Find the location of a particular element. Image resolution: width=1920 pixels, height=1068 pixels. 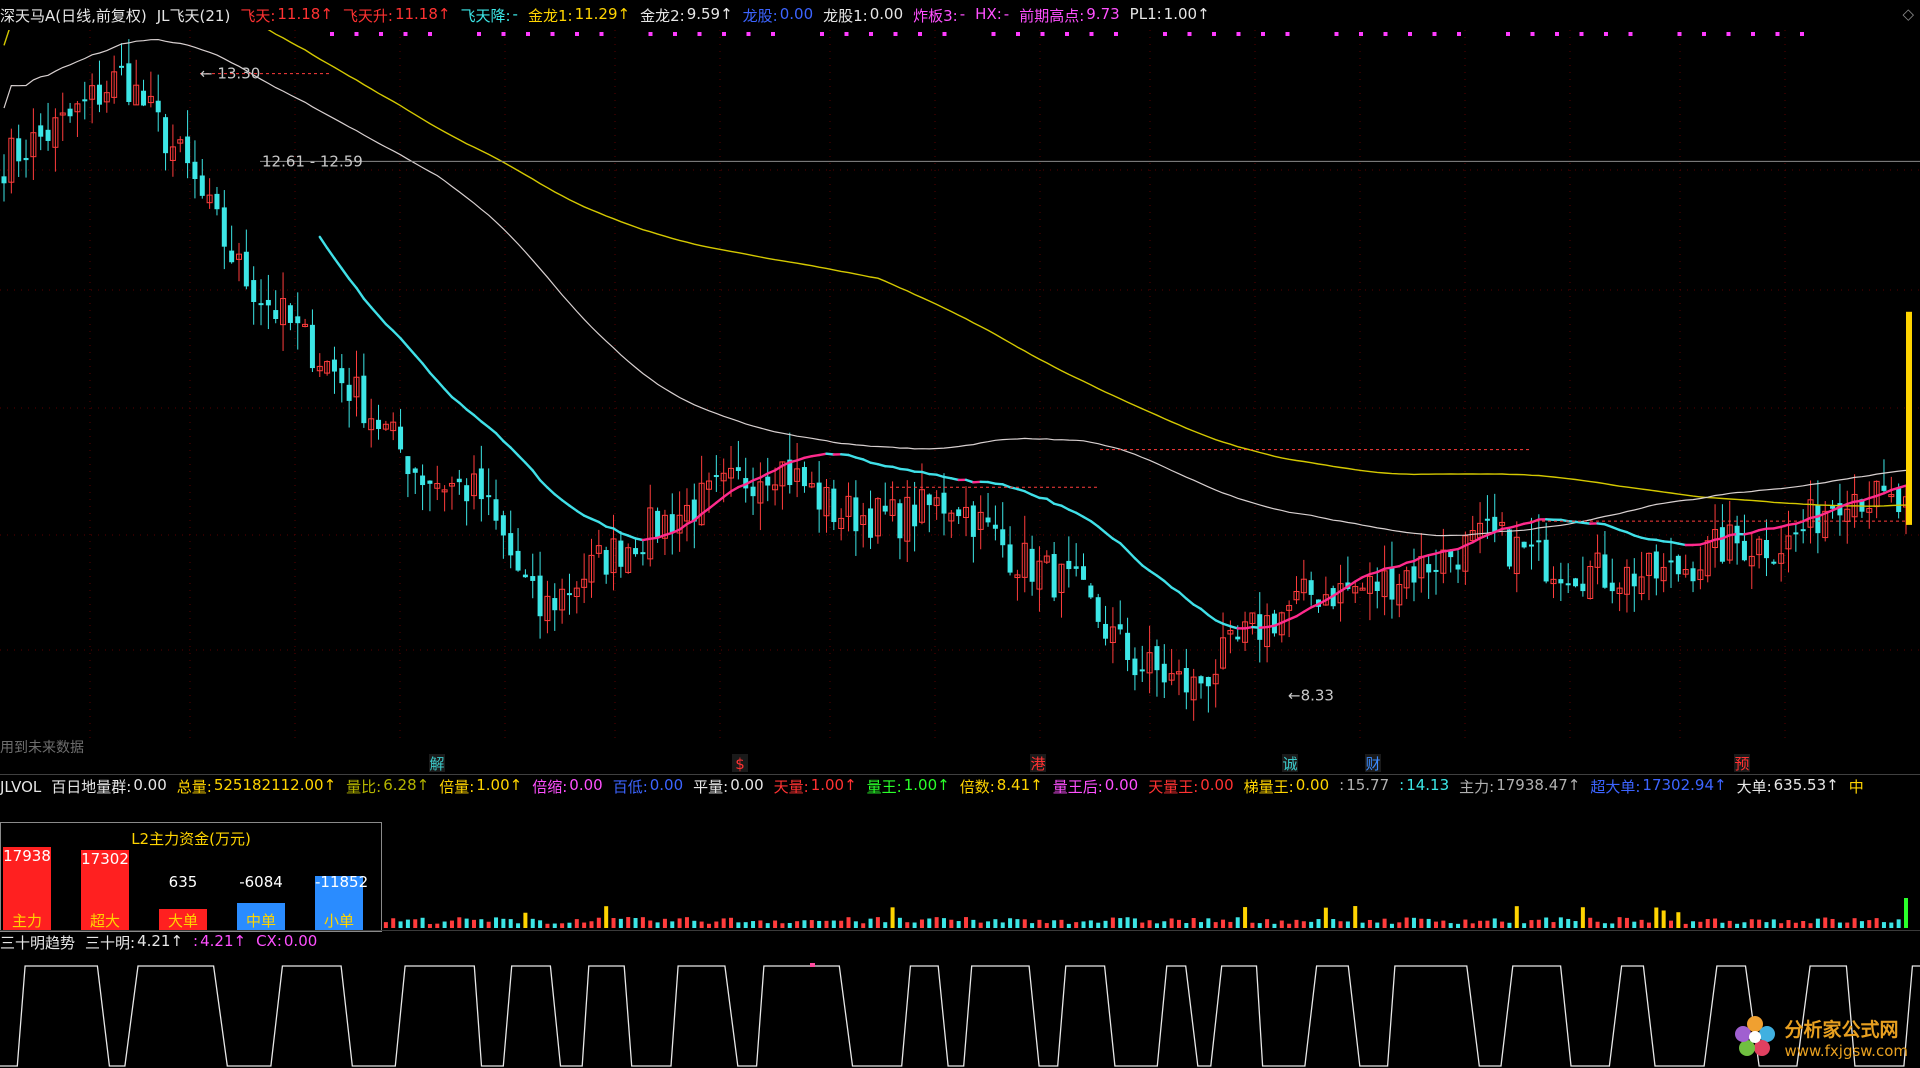

header-value-item: 炸板3: - is located at coordinates (939, 14).